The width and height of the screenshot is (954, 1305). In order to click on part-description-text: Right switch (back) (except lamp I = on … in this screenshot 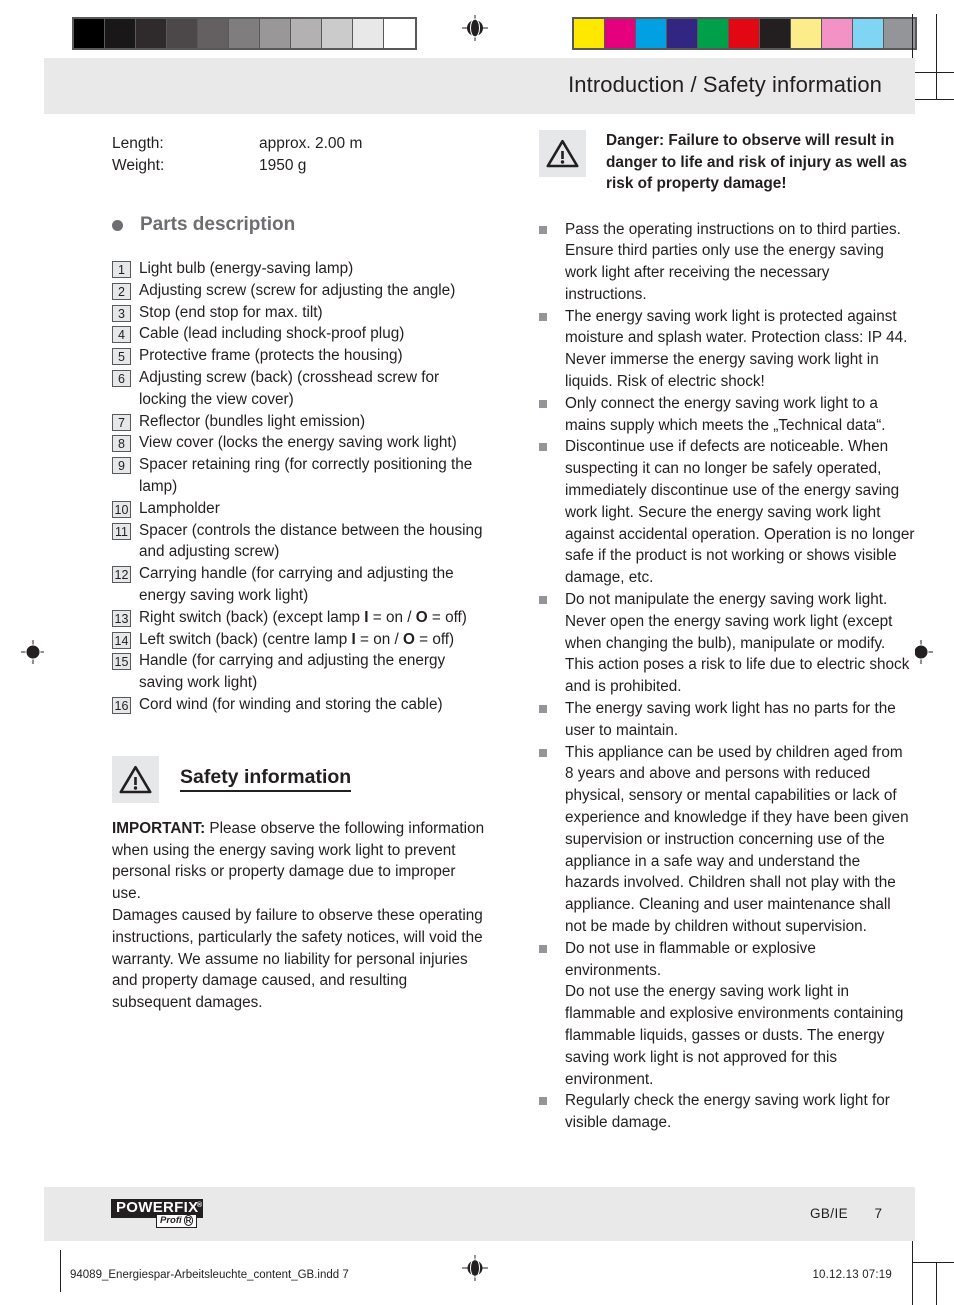, I will do `click(303, 617)`.